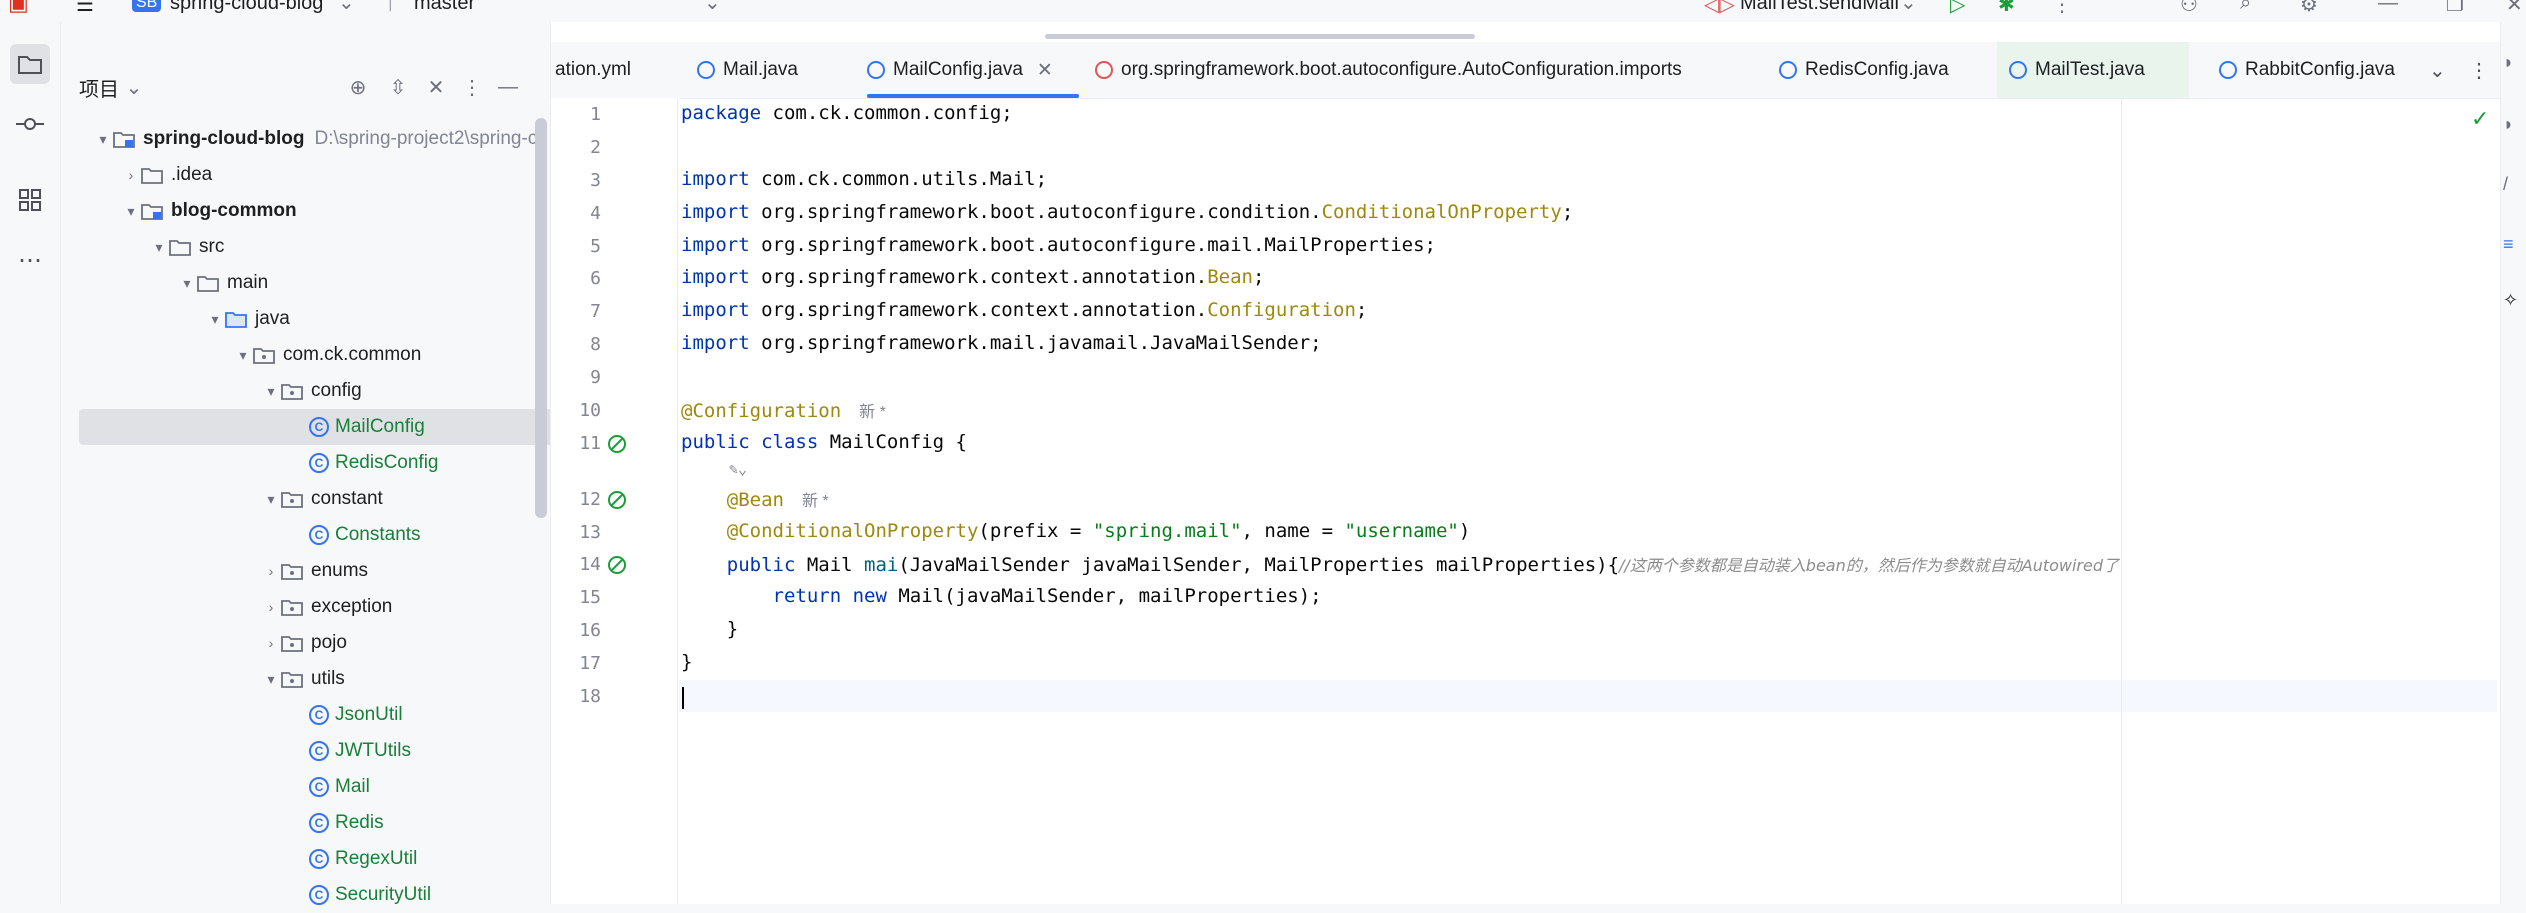  Describe the element at coordinates (236, 319) in the screenshot. I see `source-folder-icon` at that location.